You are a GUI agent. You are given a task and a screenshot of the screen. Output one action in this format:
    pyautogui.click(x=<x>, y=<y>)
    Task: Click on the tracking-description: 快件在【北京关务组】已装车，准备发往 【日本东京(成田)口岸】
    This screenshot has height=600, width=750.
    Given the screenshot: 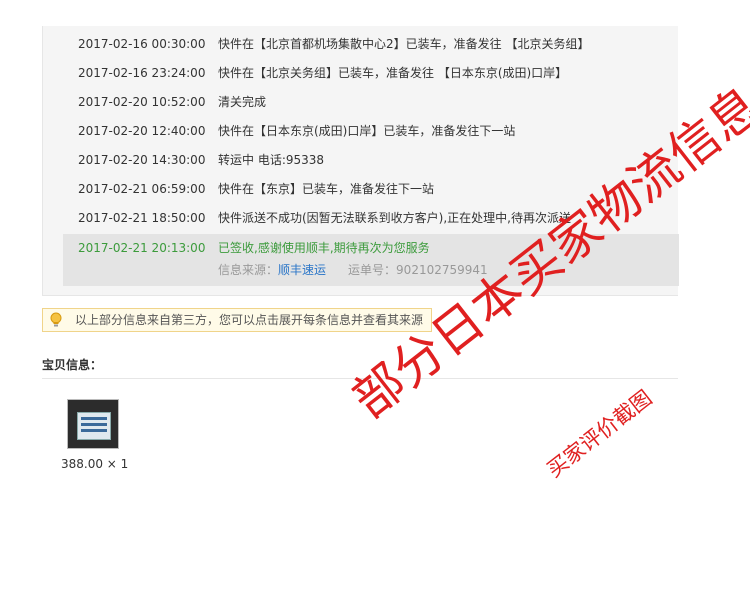 What is the action you would take?
    pyautogui.click(x=393, y=73)
    